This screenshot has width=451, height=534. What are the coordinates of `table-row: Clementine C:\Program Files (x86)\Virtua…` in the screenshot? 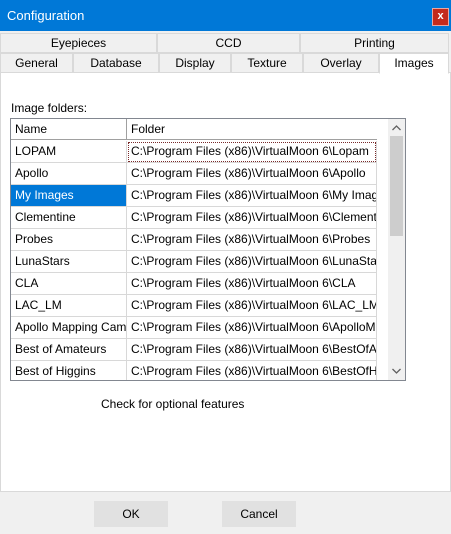 It's located at (194, 218).